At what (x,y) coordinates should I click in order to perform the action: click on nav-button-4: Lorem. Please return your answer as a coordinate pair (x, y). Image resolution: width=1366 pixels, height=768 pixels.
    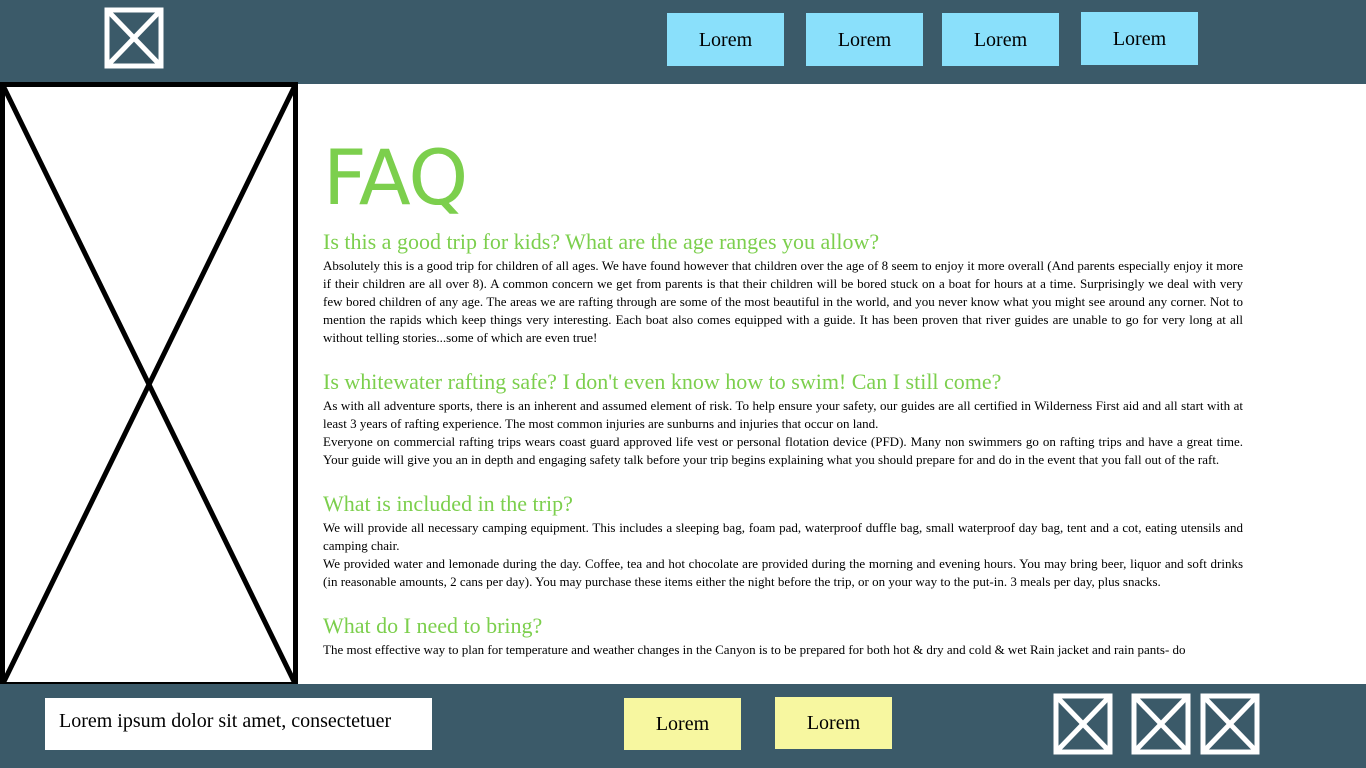
    Looking at the image, I should click on (1139, 38).